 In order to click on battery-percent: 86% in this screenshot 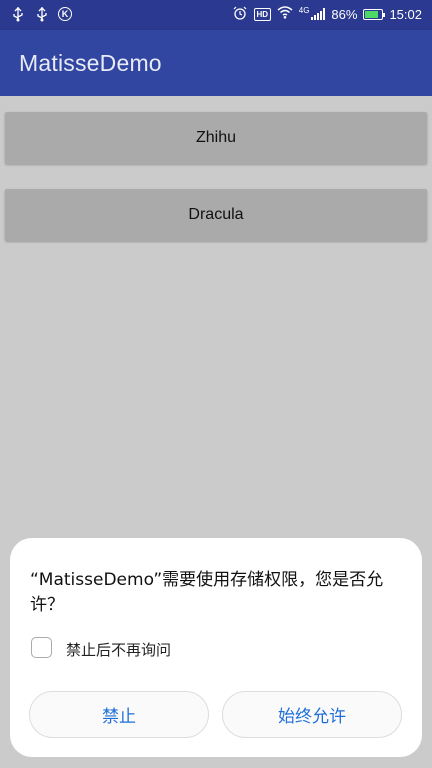, I will do `click(344, 14)`.